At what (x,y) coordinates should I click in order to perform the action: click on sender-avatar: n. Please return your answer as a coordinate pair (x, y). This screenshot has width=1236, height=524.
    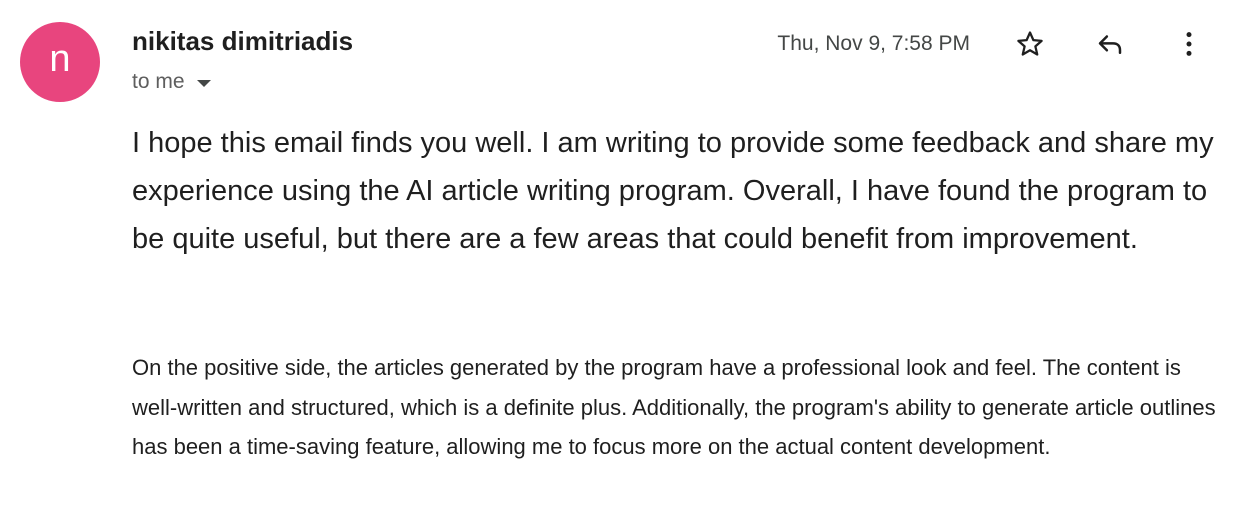
    Looking at the image, I should click on (60, 62).